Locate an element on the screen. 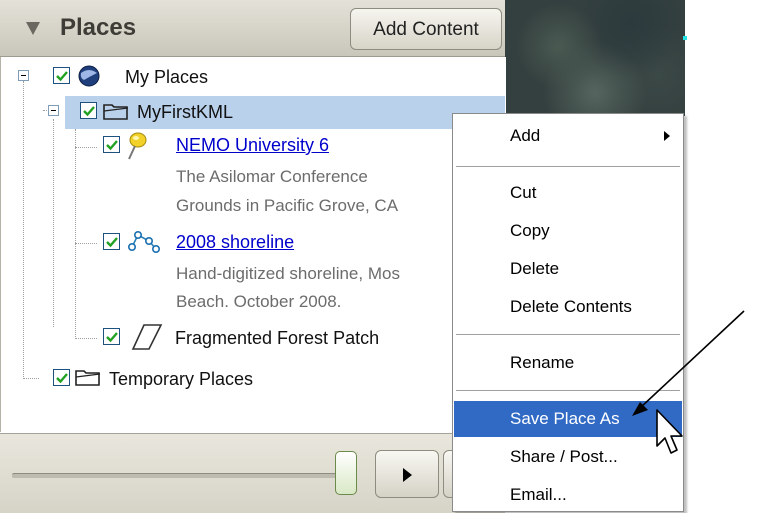 This screenshot has height=513, width=757. nemo-description-line1: The Asilomar Conference is located at coordinates (272, 176).